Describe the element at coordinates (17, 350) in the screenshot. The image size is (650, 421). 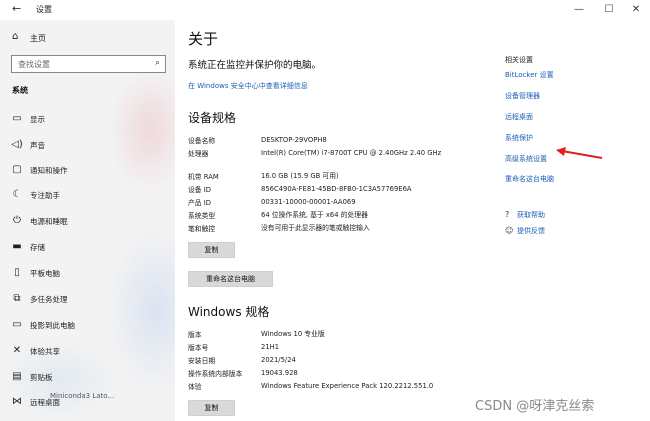
I see `share-icon: ✕` at that location.